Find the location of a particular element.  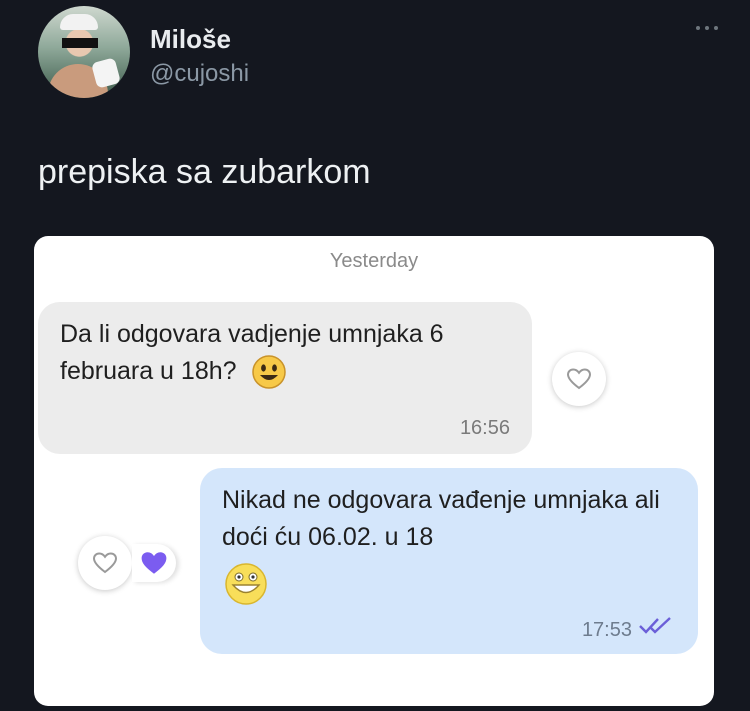

heart-filled-icon is located at coordinates (154, 563).